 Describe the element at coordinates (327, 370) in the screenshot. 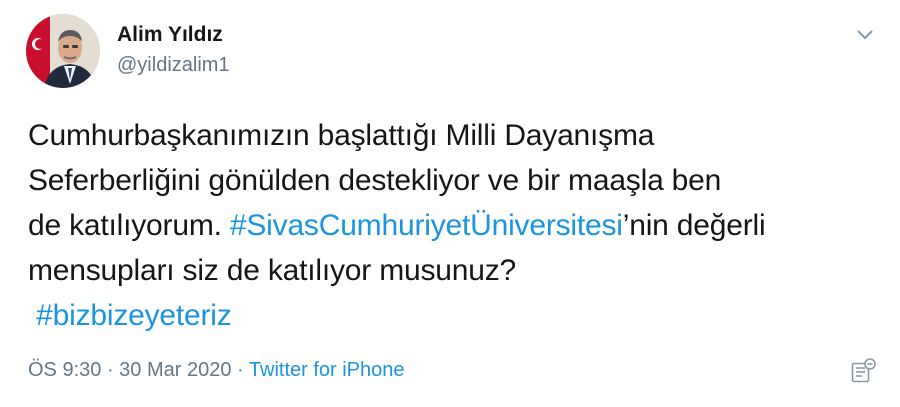

I see `tweet-source-link: Twitter for iPhone` at that location.